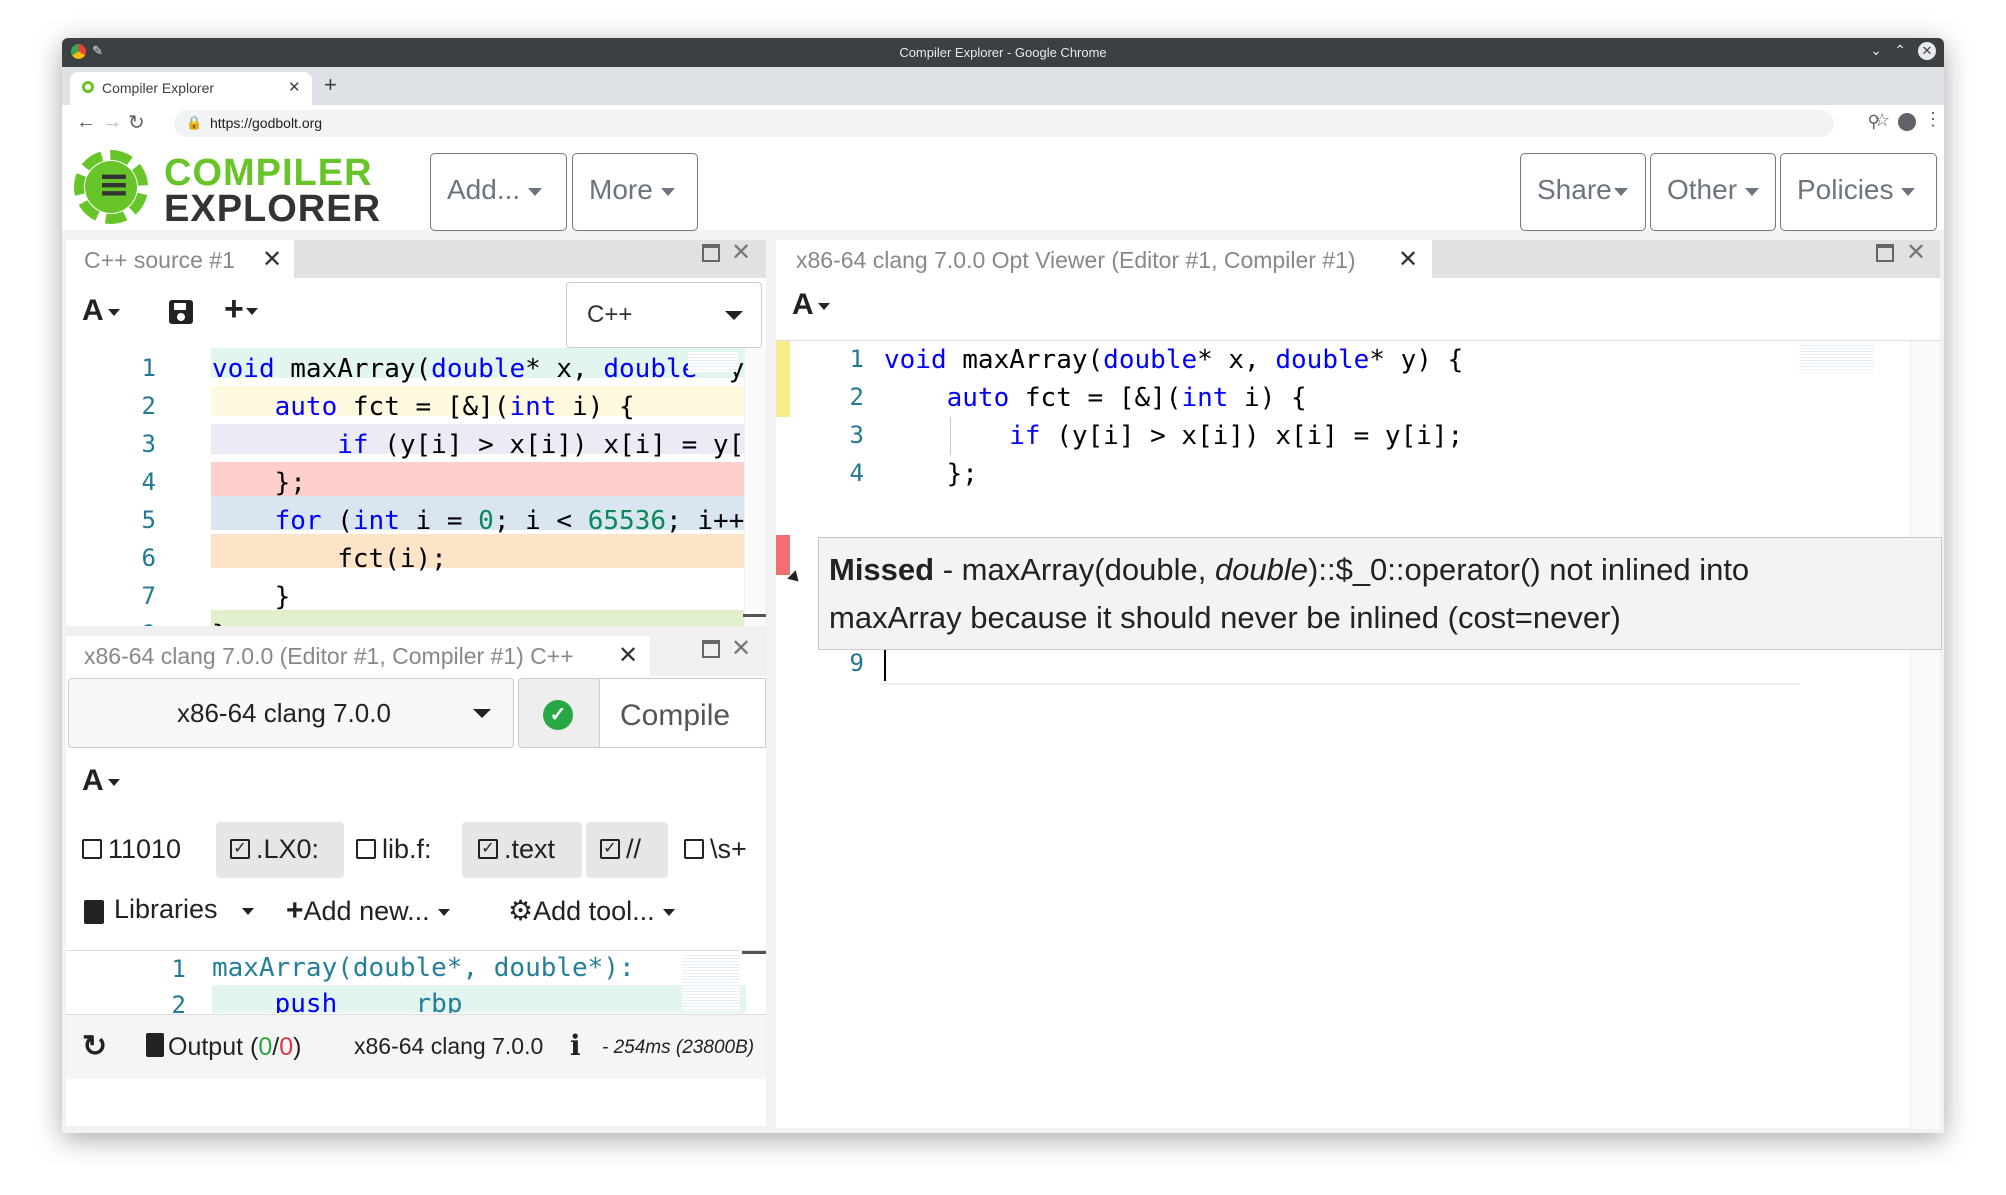 The image size is (2006, 1195). What do you see at coordinates (754, 952) in the screenshot?
I see `asm-scroll-thumb` at bounding box center [754, 952].